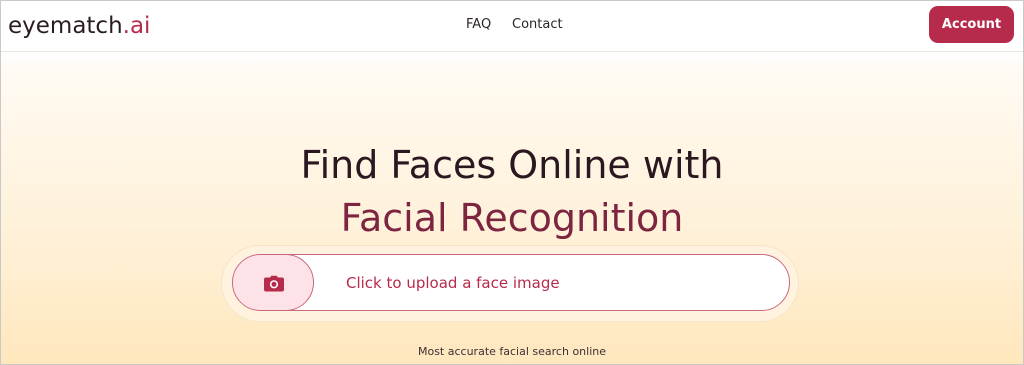 The image size is (1024, 365). What do you see at coordinates (65, 26) in the screenshot?
I see `logo-wordmark: eyematch` at bounding box center [65, 26].